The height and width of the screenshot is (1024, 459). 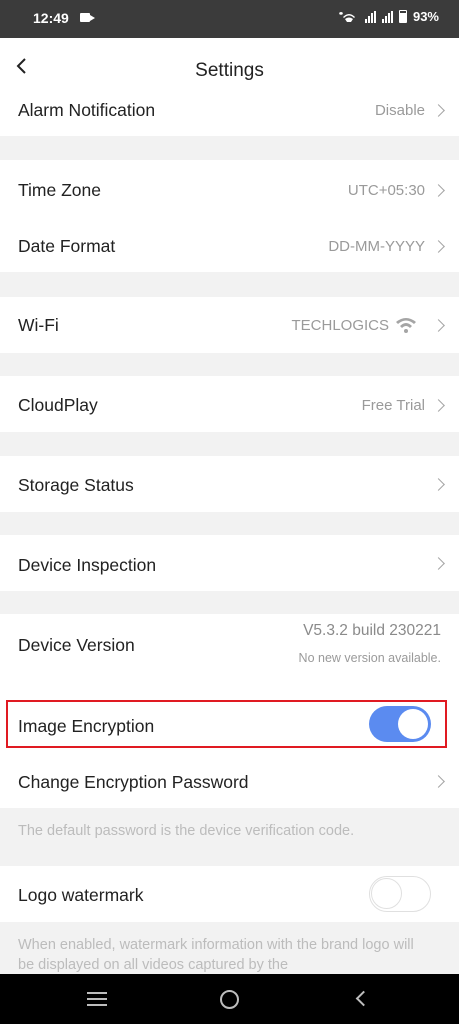 What do you see at coordinates (229, 484) in the screenshot?
I see `storage-status-row: Storage Status` at bounding box center [229, 484].